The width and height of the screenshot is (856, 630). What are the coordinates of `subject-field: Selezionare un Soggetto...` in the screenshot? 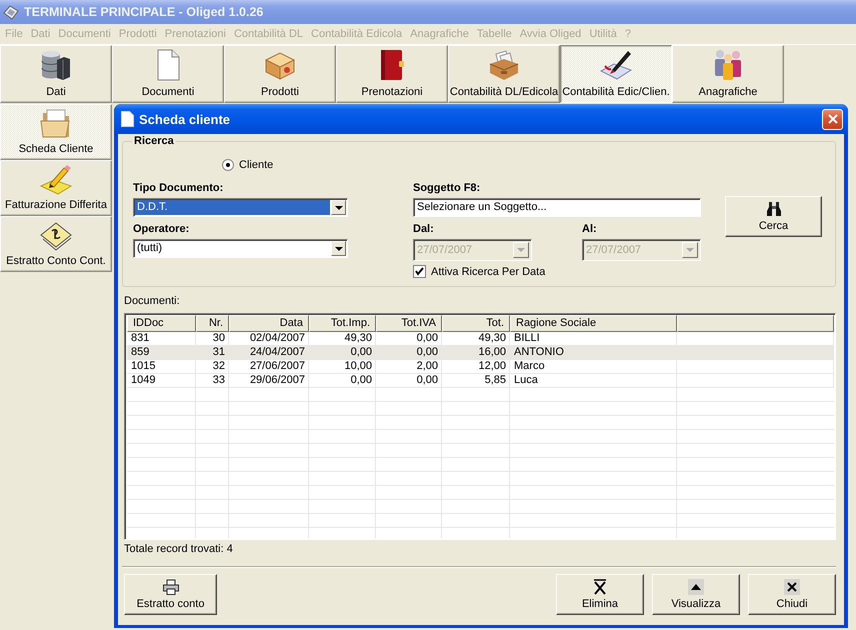 It's located at (557, 207).